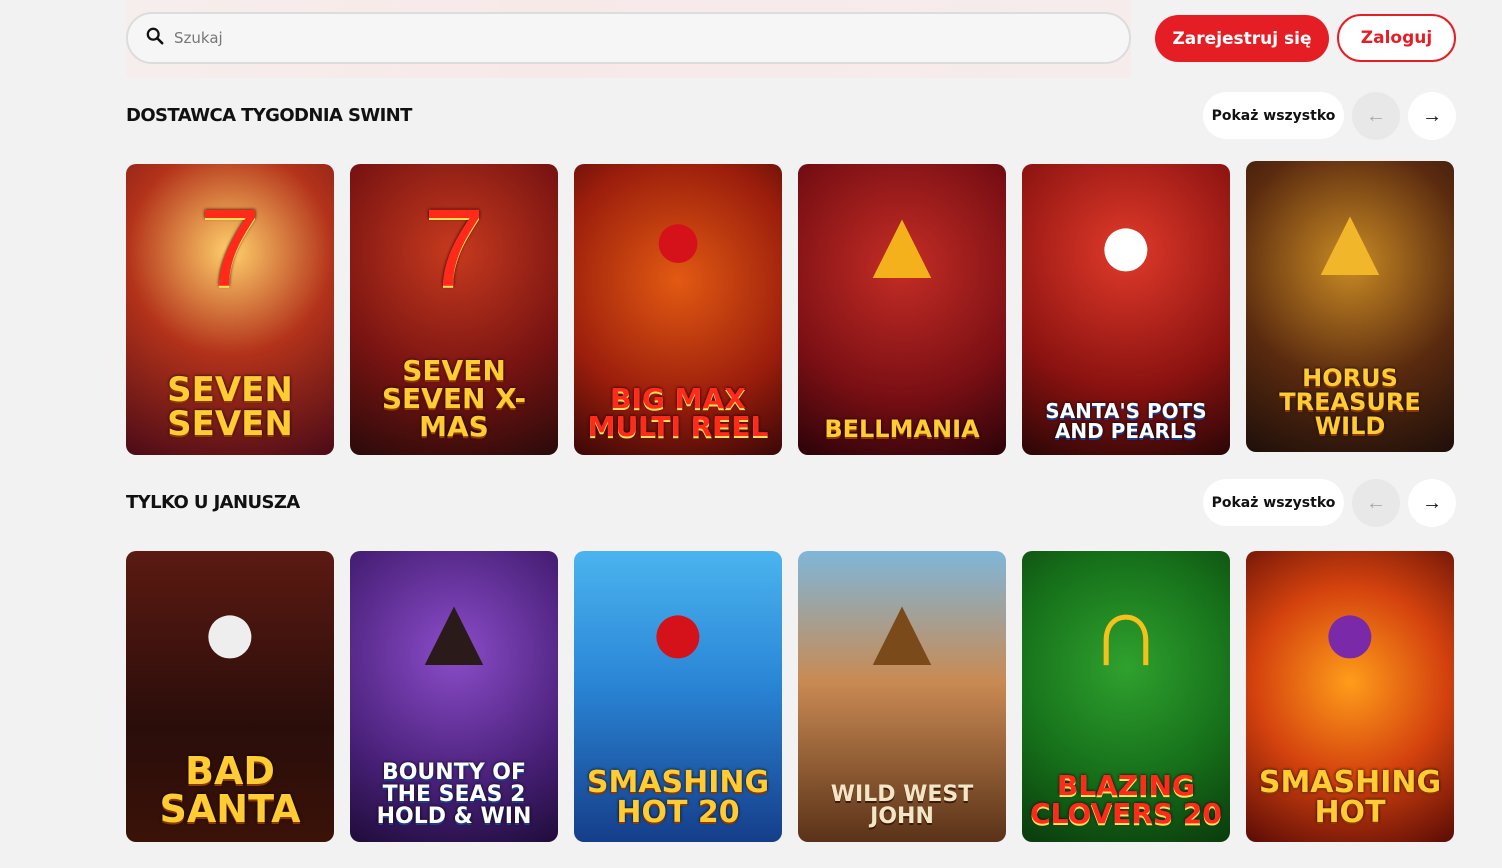  What do you see at coordinates (678, 412) in the screenshot?
I see `game-title: Big Max Multi Reel` at bounding box center [678, 412].